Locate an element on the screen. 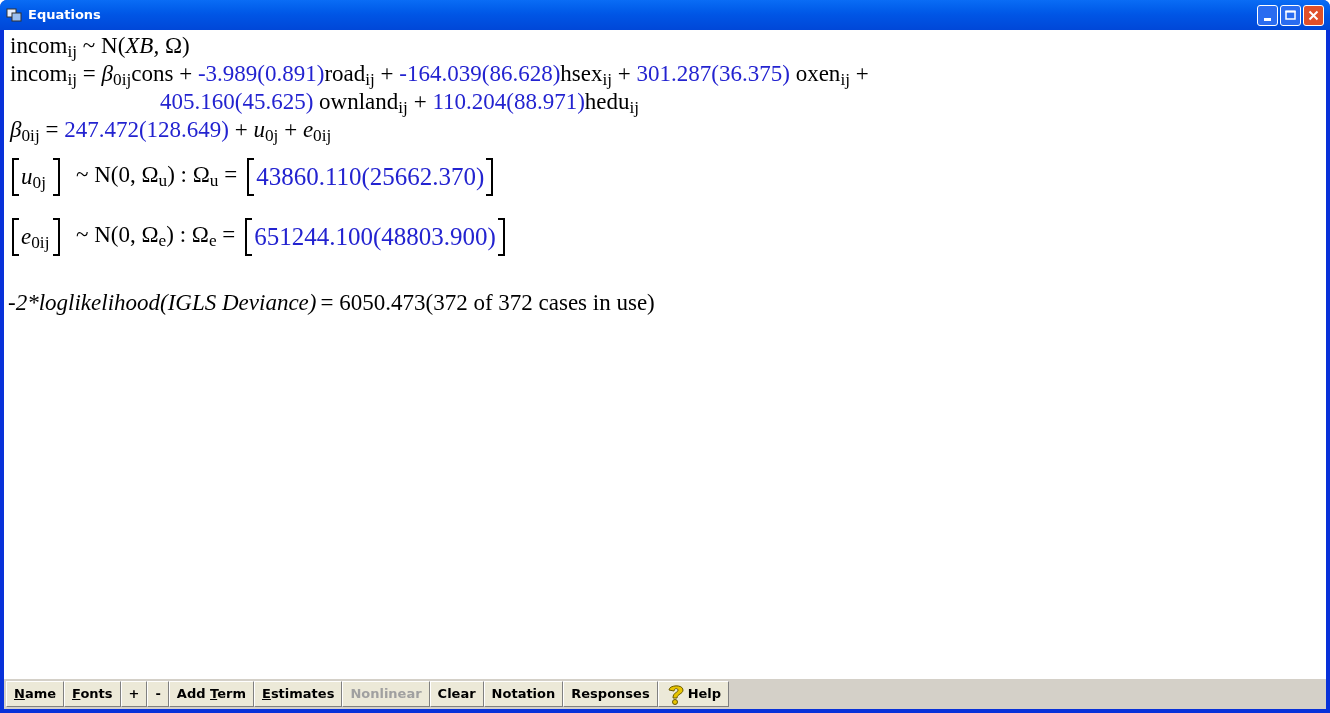 The image size is (1330, 713). toolbar-button: Name is located at coordinates (35, 694).